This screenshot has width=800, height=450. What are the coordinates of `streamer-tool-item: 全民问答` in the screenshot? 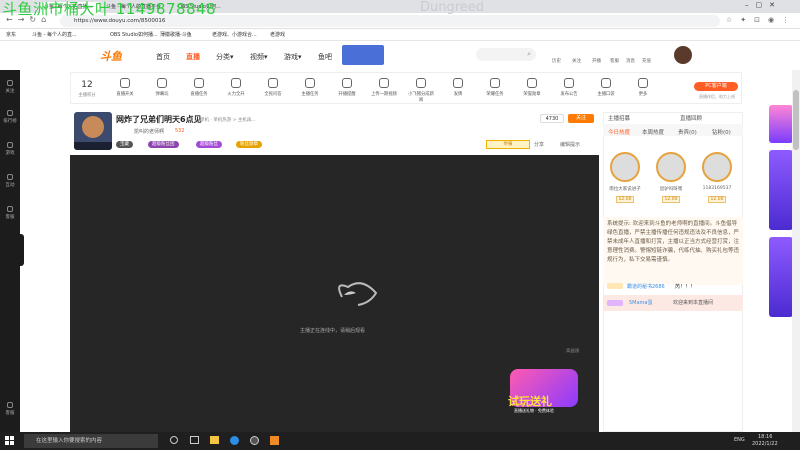 It's located at (273, 87).